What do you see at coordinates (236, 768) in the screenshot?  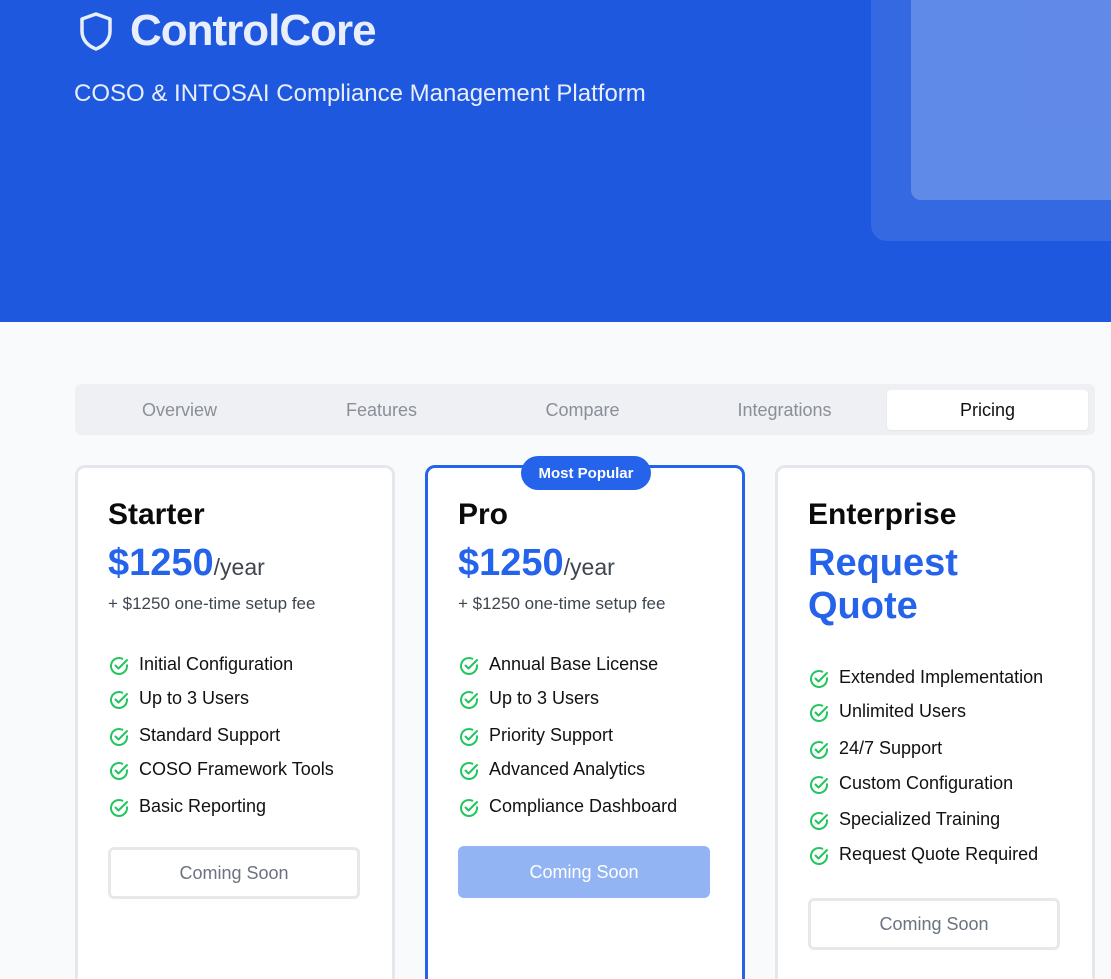 I see `feature-label: COSO Framework Tools` at bounding box center [236, 768].